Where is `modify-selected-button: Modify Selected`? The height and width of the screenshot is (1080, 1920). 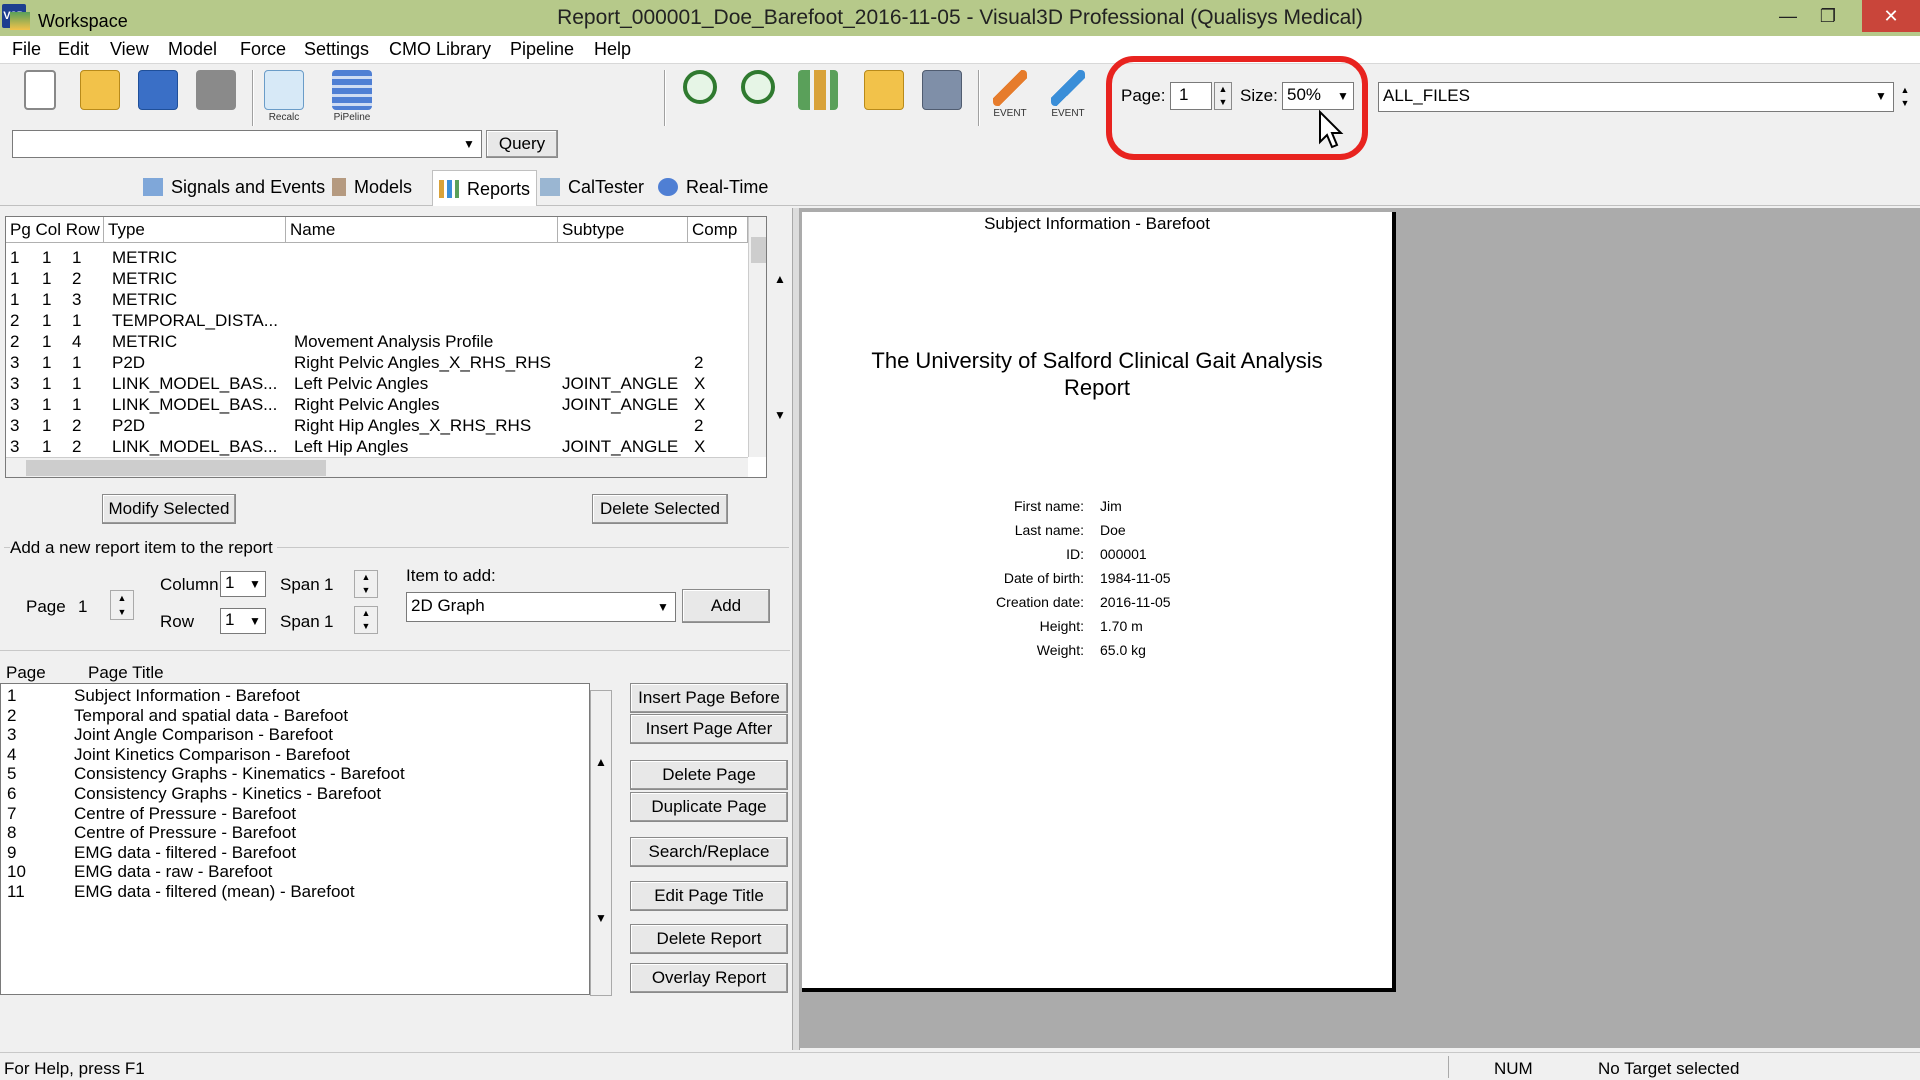
modify-selected-button: Modify Selected is located at coordinates (169, 509).